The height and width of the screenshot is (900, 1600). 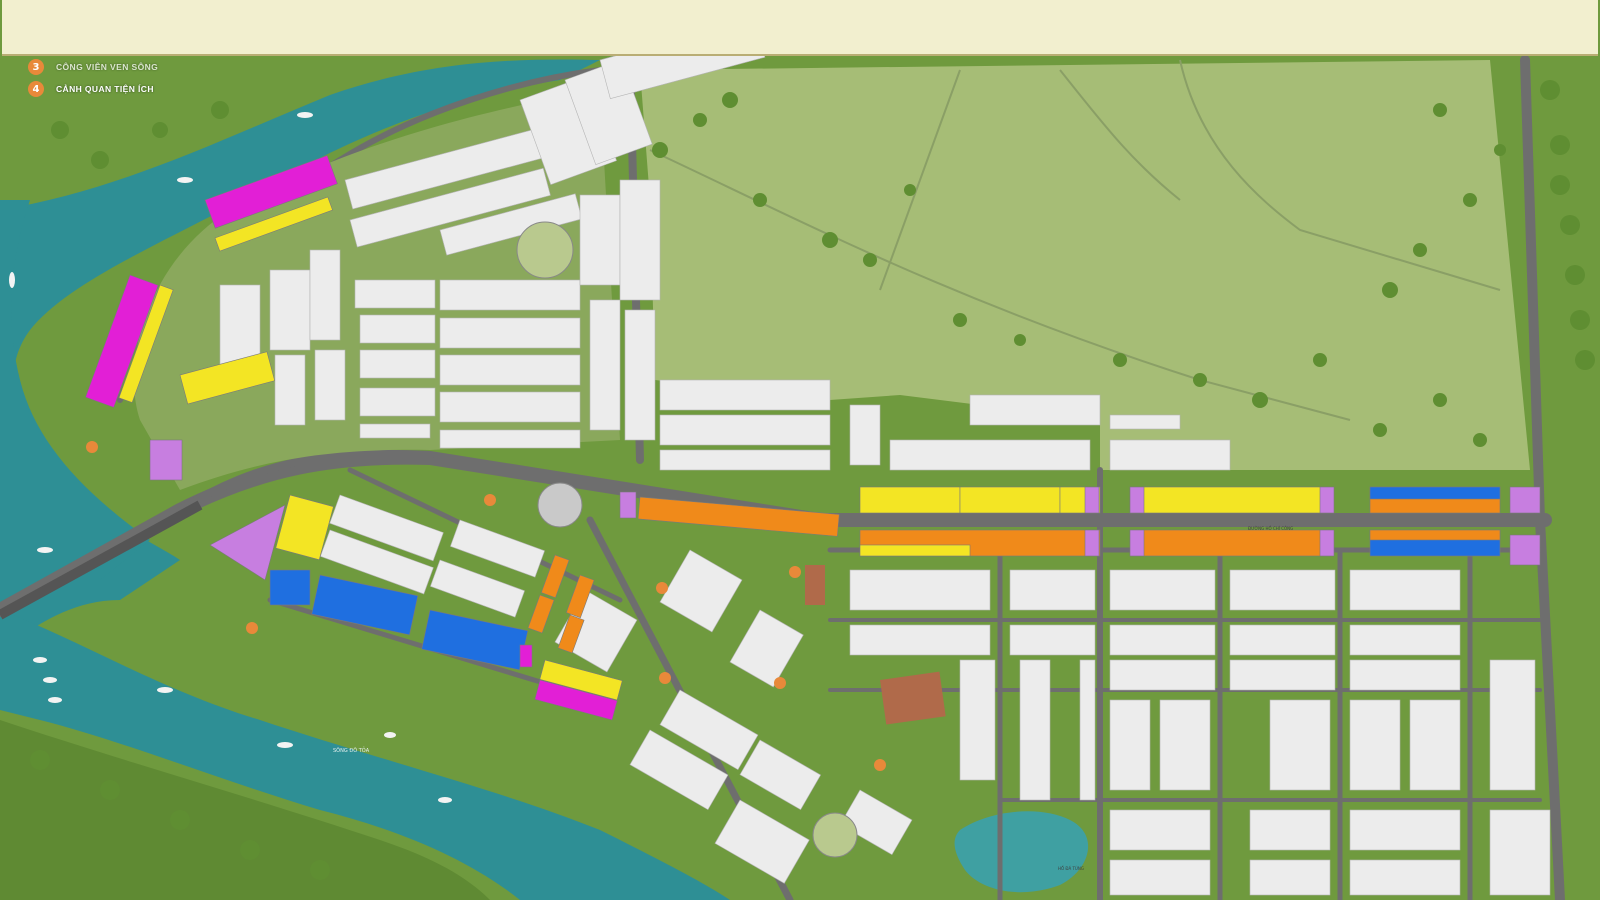 What do you see at coordinates (780, 683) in the screenshot?
I see `amenity-marker-4c` at bounding box center [780, 683].